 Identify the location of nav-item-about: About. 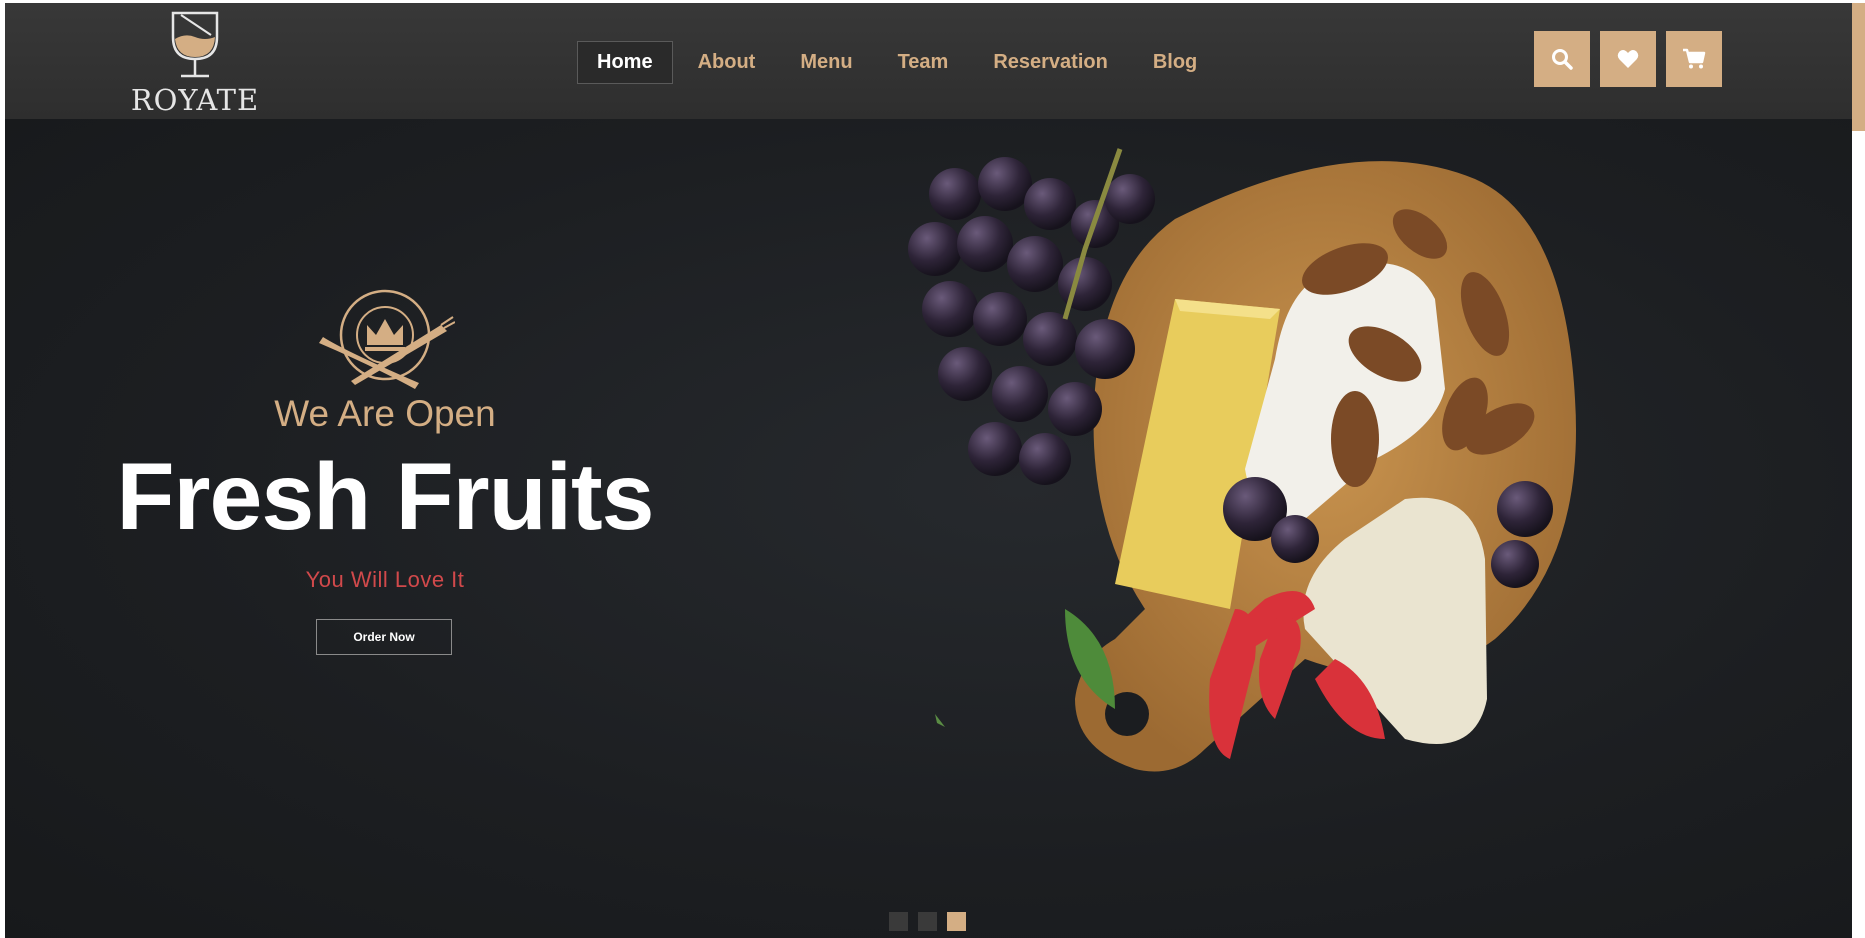
(727, 62).